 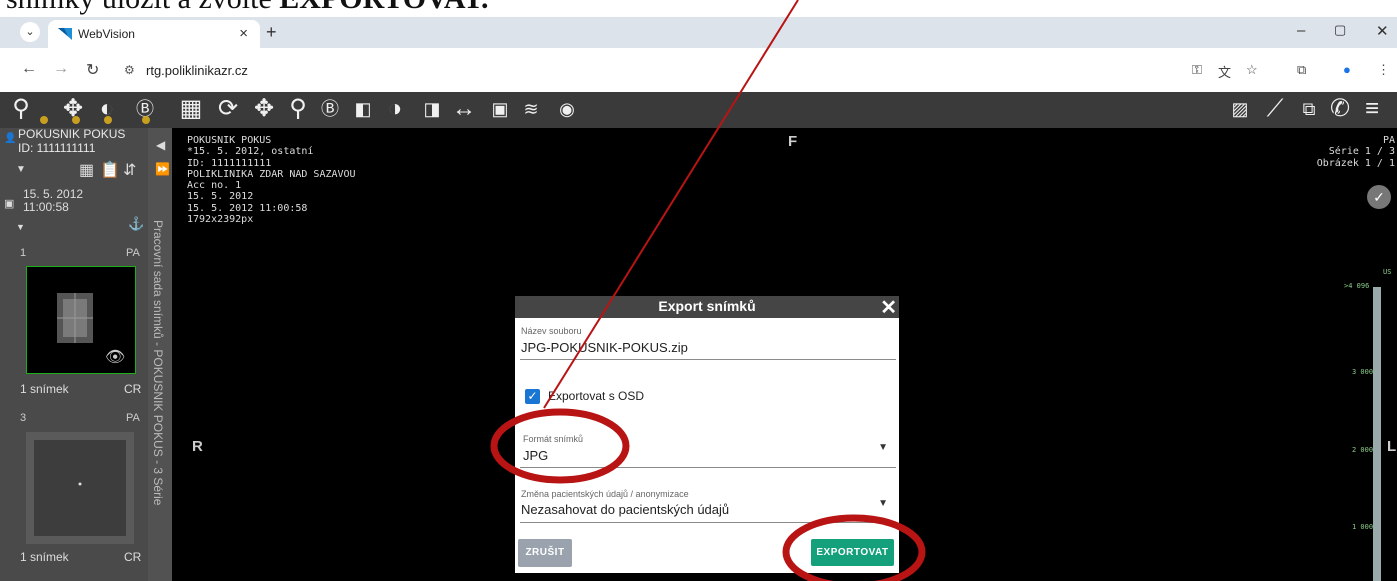 What do you see at coordinates (65, 34) in the screenshot?
I see `webvision-favicon-icon` at bounding box center [65, 34].